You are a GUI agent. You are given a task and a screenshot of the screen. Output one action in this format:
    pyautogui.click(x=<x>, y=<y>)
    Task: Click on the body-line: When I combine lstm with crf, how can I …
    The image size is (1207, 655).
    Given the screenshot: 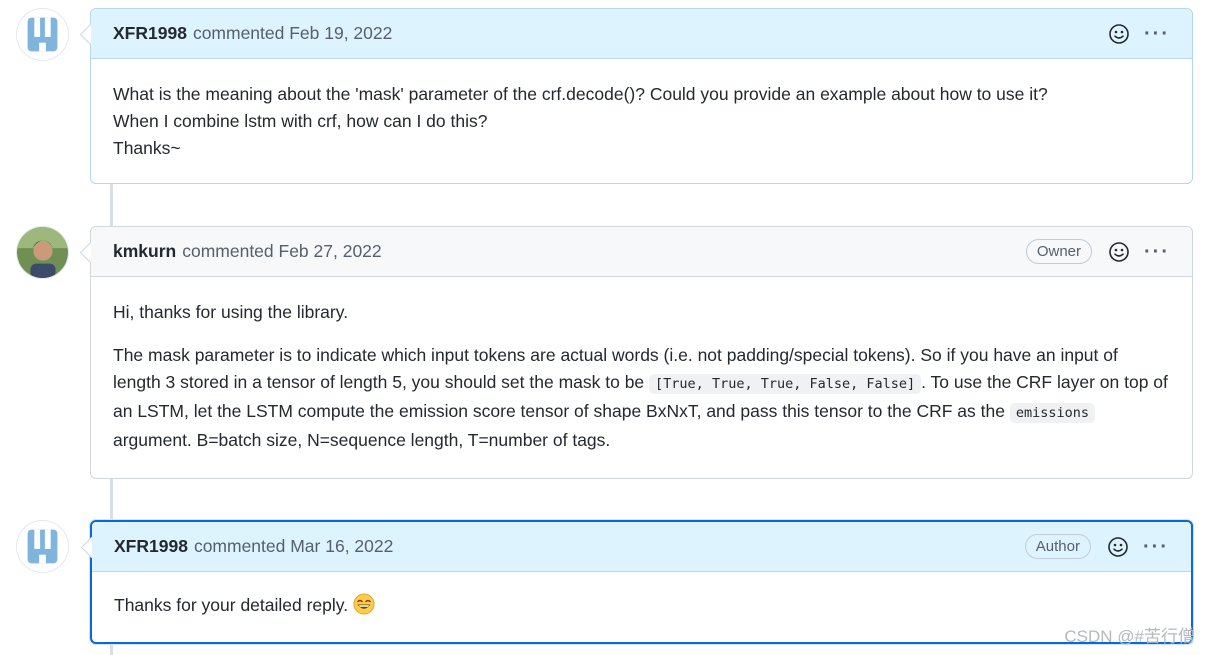 What is the action you would take?
    pyautogui.click(x=300, y=121)
    